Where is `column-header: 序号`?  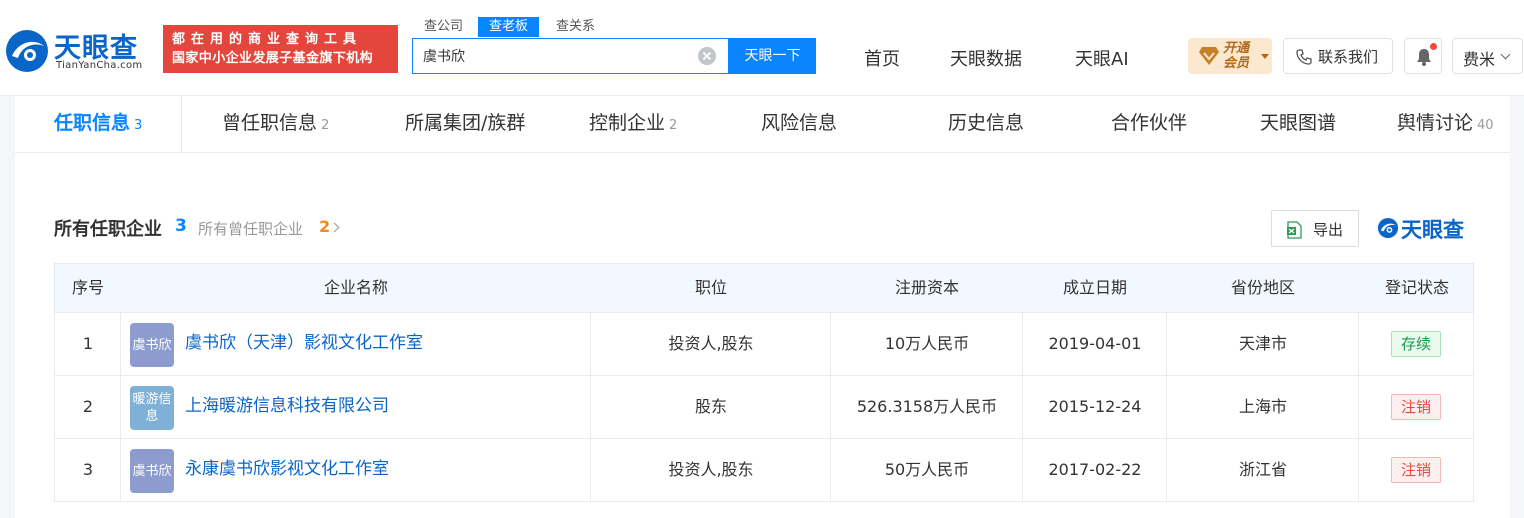
column-header: 序号 is located at coordinates (87, 287).